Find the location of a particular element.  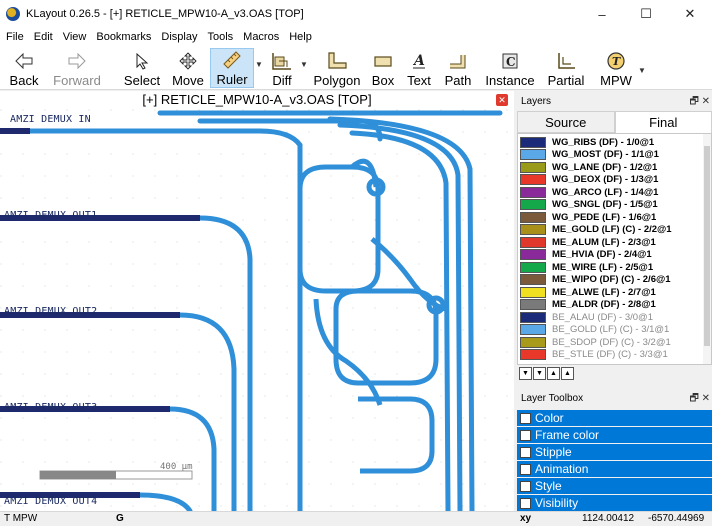

partial-button: Partial is located at coordinates (566, 68).